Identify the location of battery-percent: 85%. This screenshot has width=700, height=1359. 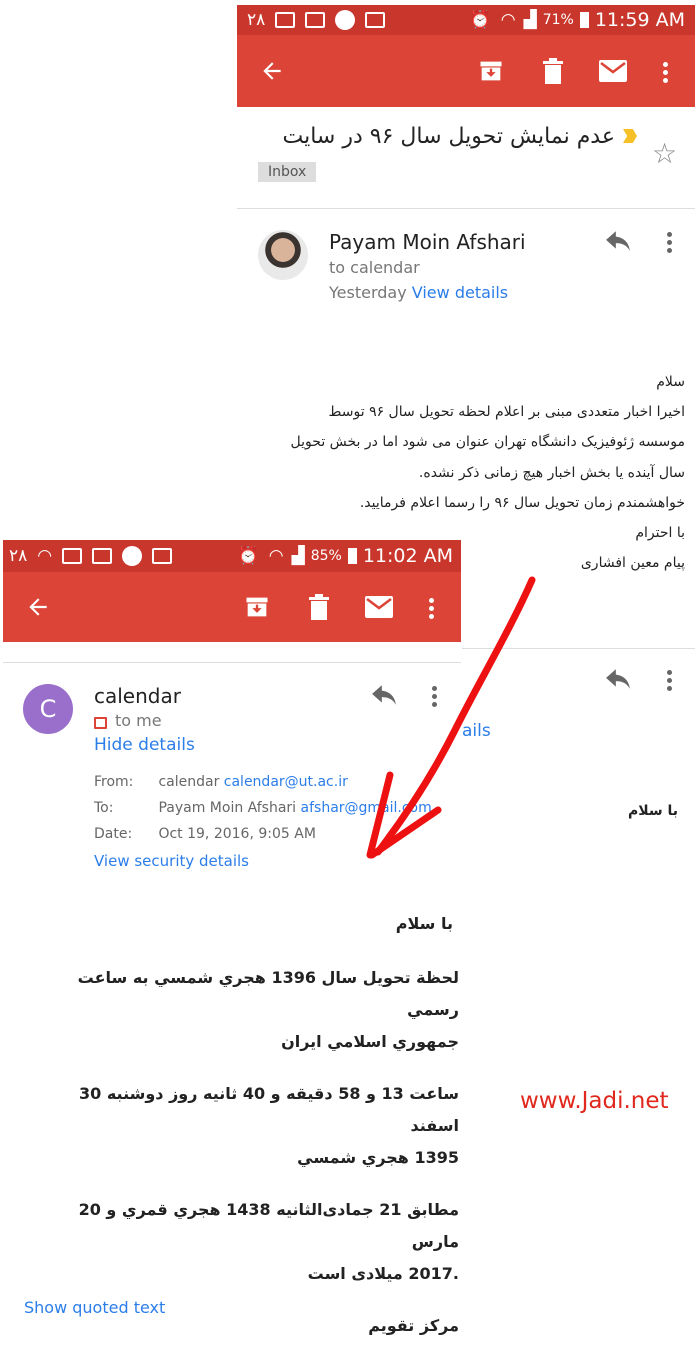
(326, 556).